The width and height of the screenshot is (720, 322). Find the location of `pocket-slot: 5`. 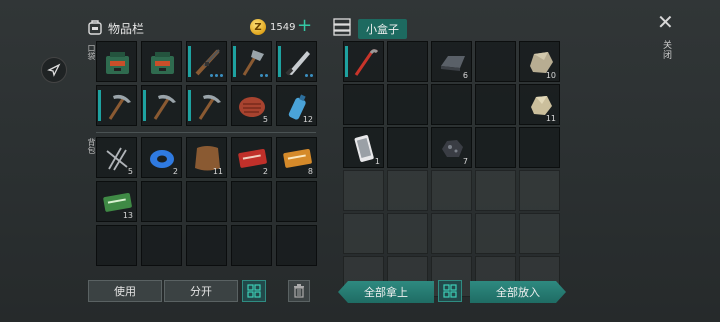

pocket-slot: 5 is located at coordinates (251, 105).